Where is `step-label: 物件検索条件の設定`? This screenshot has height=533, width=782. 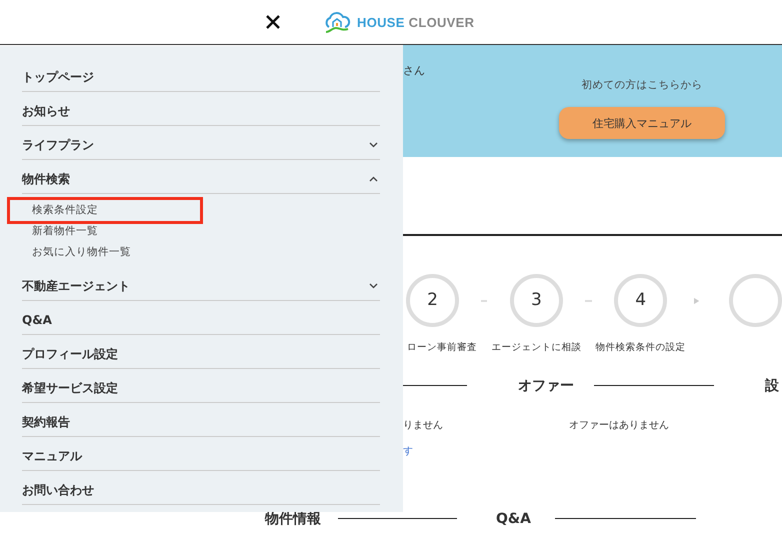 step-label: 物件検索条件の設定 is located at coordinates (641, 347).